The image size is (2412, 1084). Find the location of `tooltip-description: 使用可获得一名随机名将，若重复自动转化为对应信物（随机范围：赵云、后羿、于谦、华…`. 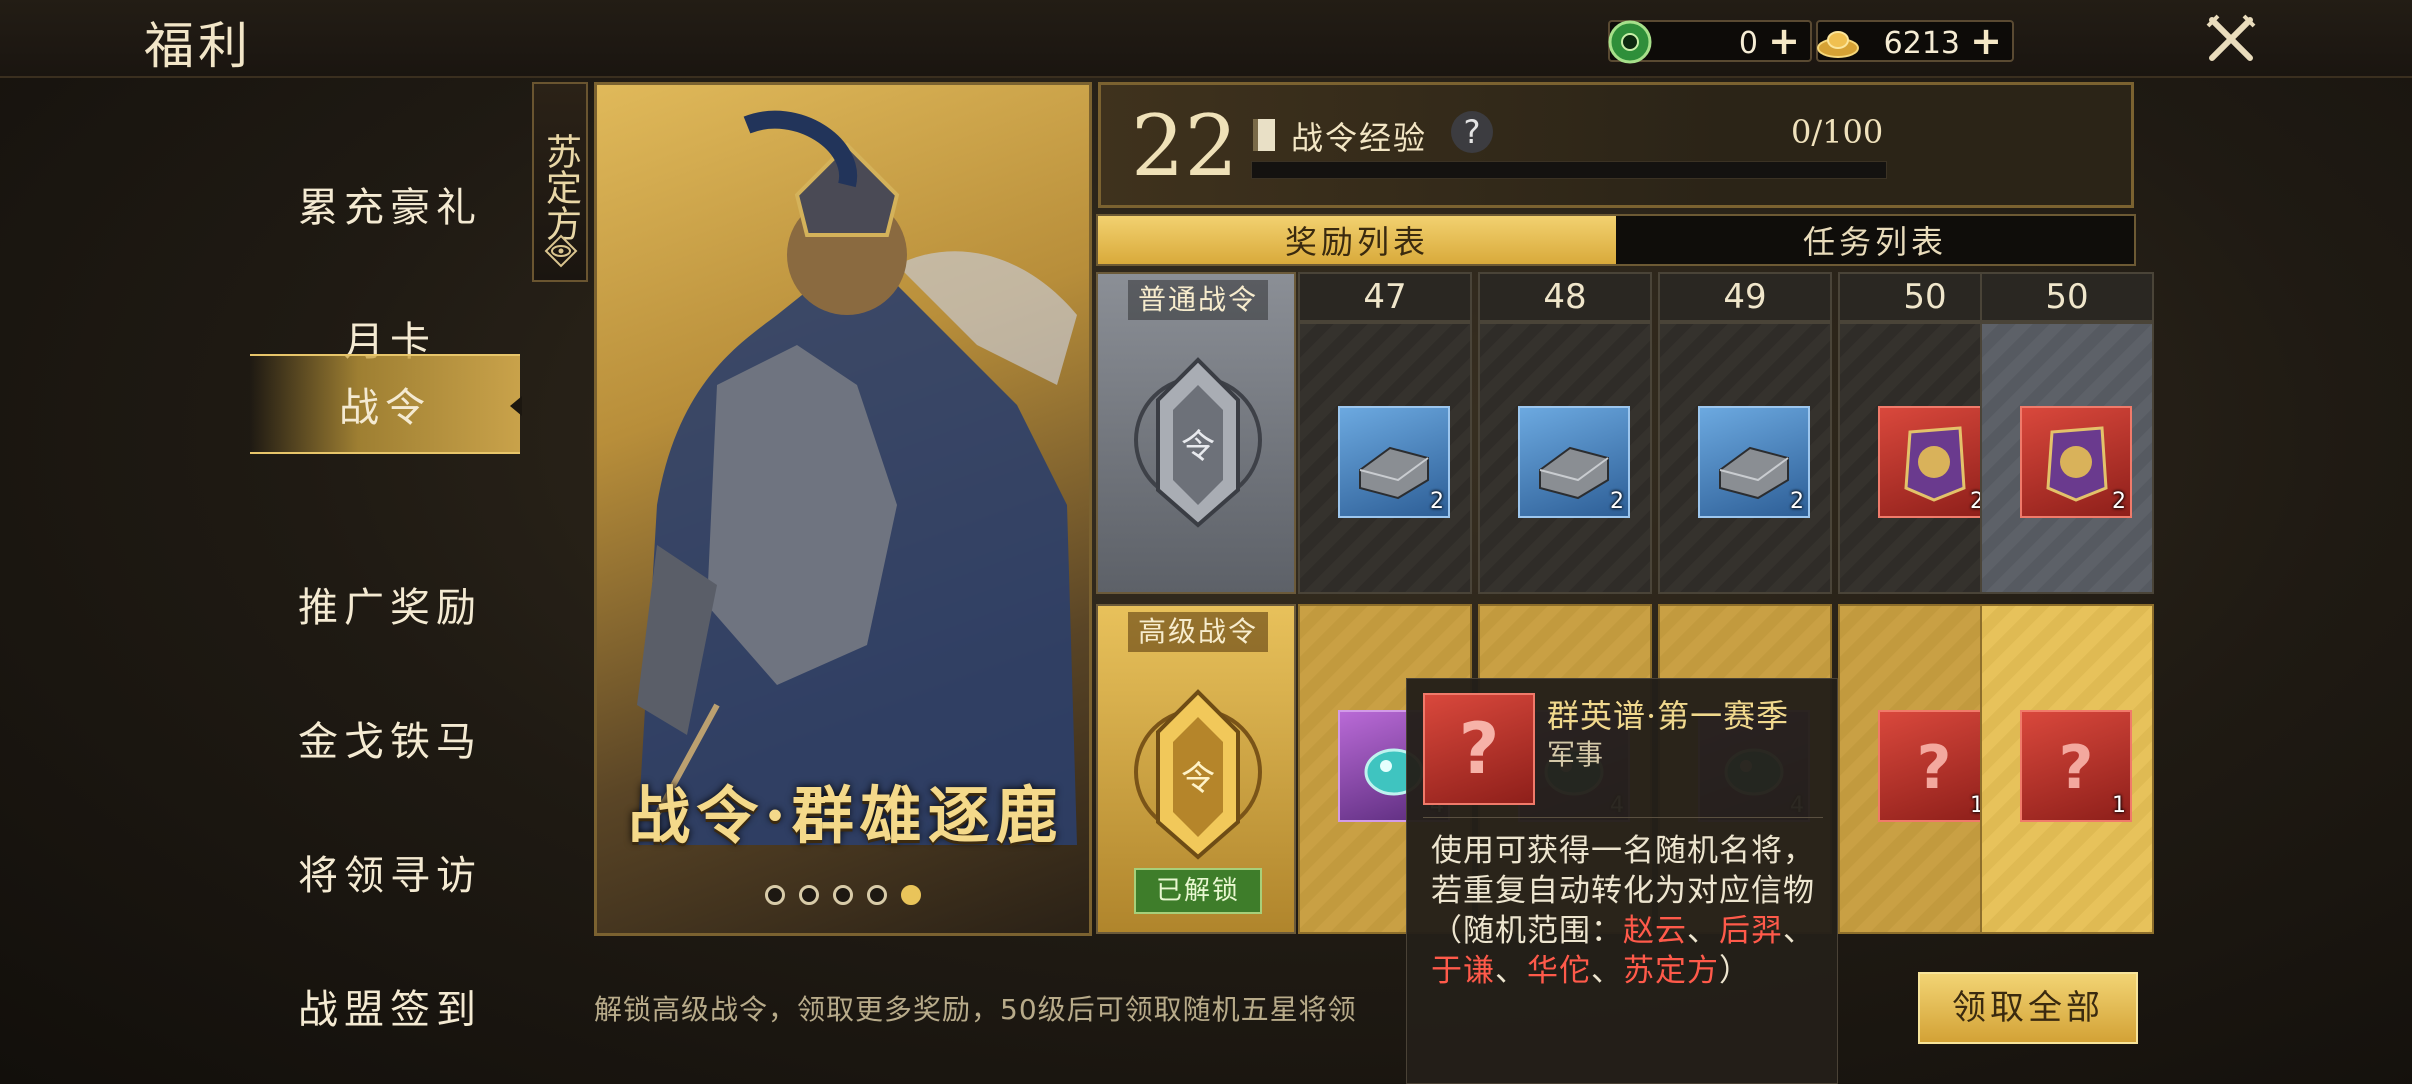

tooltip-description: 使用可获得一名随机名将，若重复自动转化为对应信物（随机范围：赵云、后羿、于谦、华… is located at coordinates (1626, 911).